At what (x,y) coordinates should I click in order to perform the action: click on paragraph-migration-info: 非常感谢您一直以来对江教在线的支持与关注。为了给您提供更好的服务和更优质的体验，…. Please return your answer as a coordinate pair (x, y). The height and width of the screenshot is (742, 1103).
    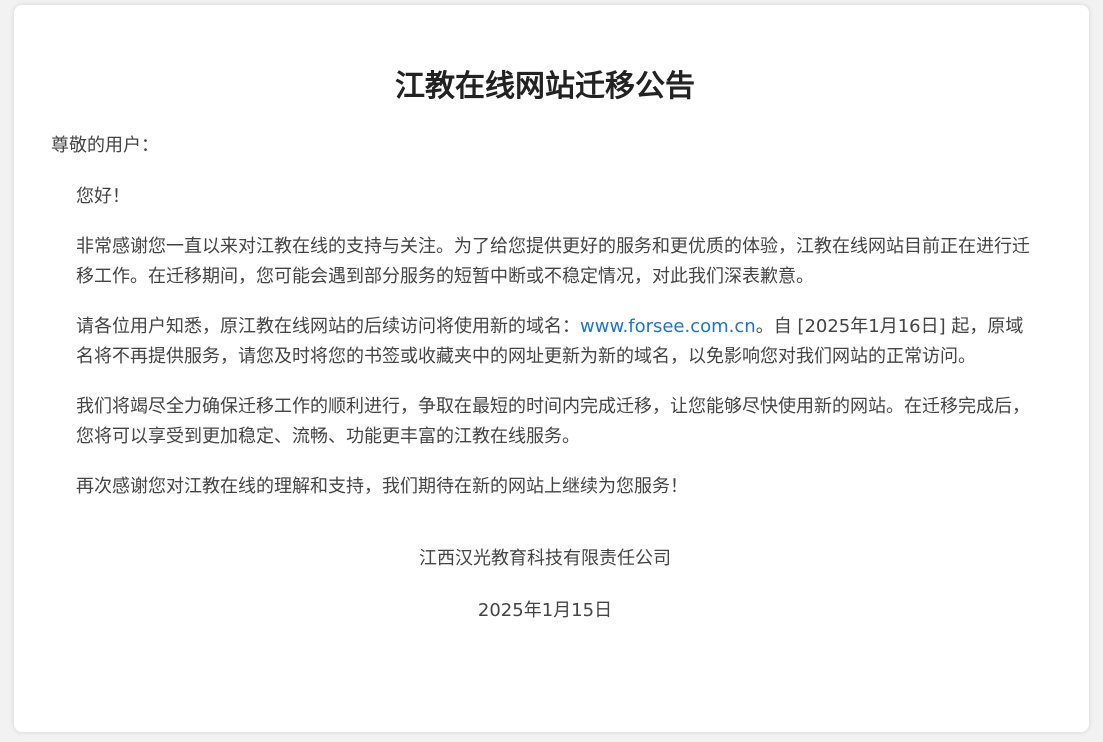
    Looking at the image, I should click on (553, 261).